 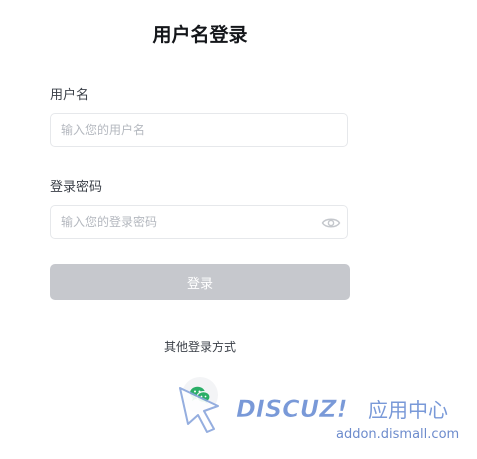 What do you see at coordinates (70, 95) in the screenshot?
I see `username-label: 用户名` at bounding box center [70, 95].